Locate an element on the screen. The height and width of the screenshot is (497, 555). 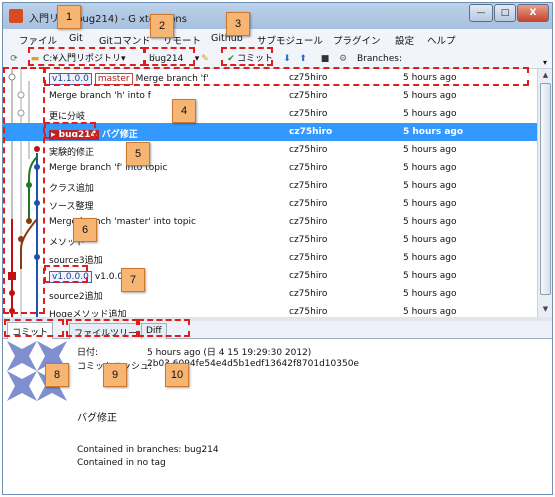
scroll-thumb is located at coordinates (545, 189).